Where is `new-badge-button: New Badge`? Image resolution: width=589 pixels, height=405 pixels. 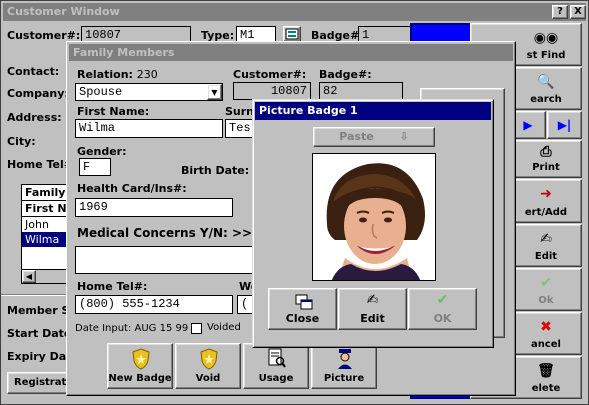 new-badge-button: New Badge is located at coordinates (140, 366).